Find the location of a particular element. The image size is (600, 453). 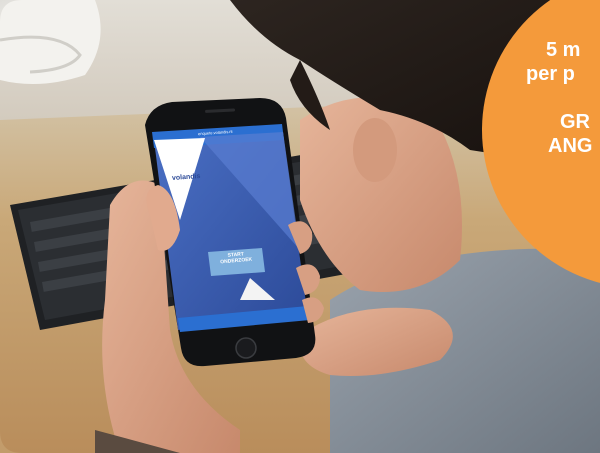

badge-line-1: 5 m is located at coordinates (563, 50).